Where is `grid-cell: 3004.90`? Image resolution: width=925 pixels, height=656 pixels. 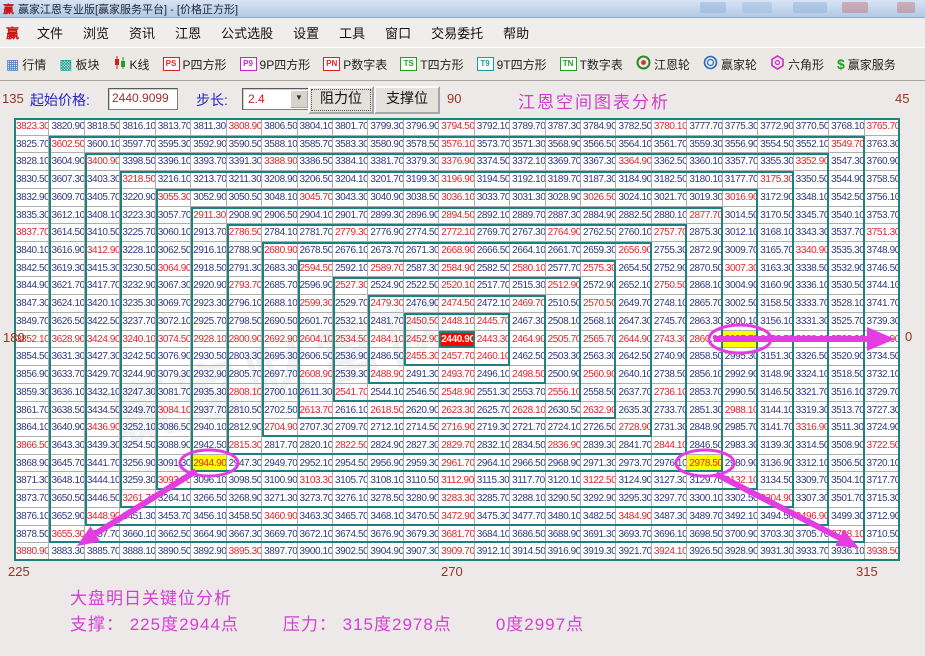 grid-cell: 3004.90 is located at coordinates (740, 286).